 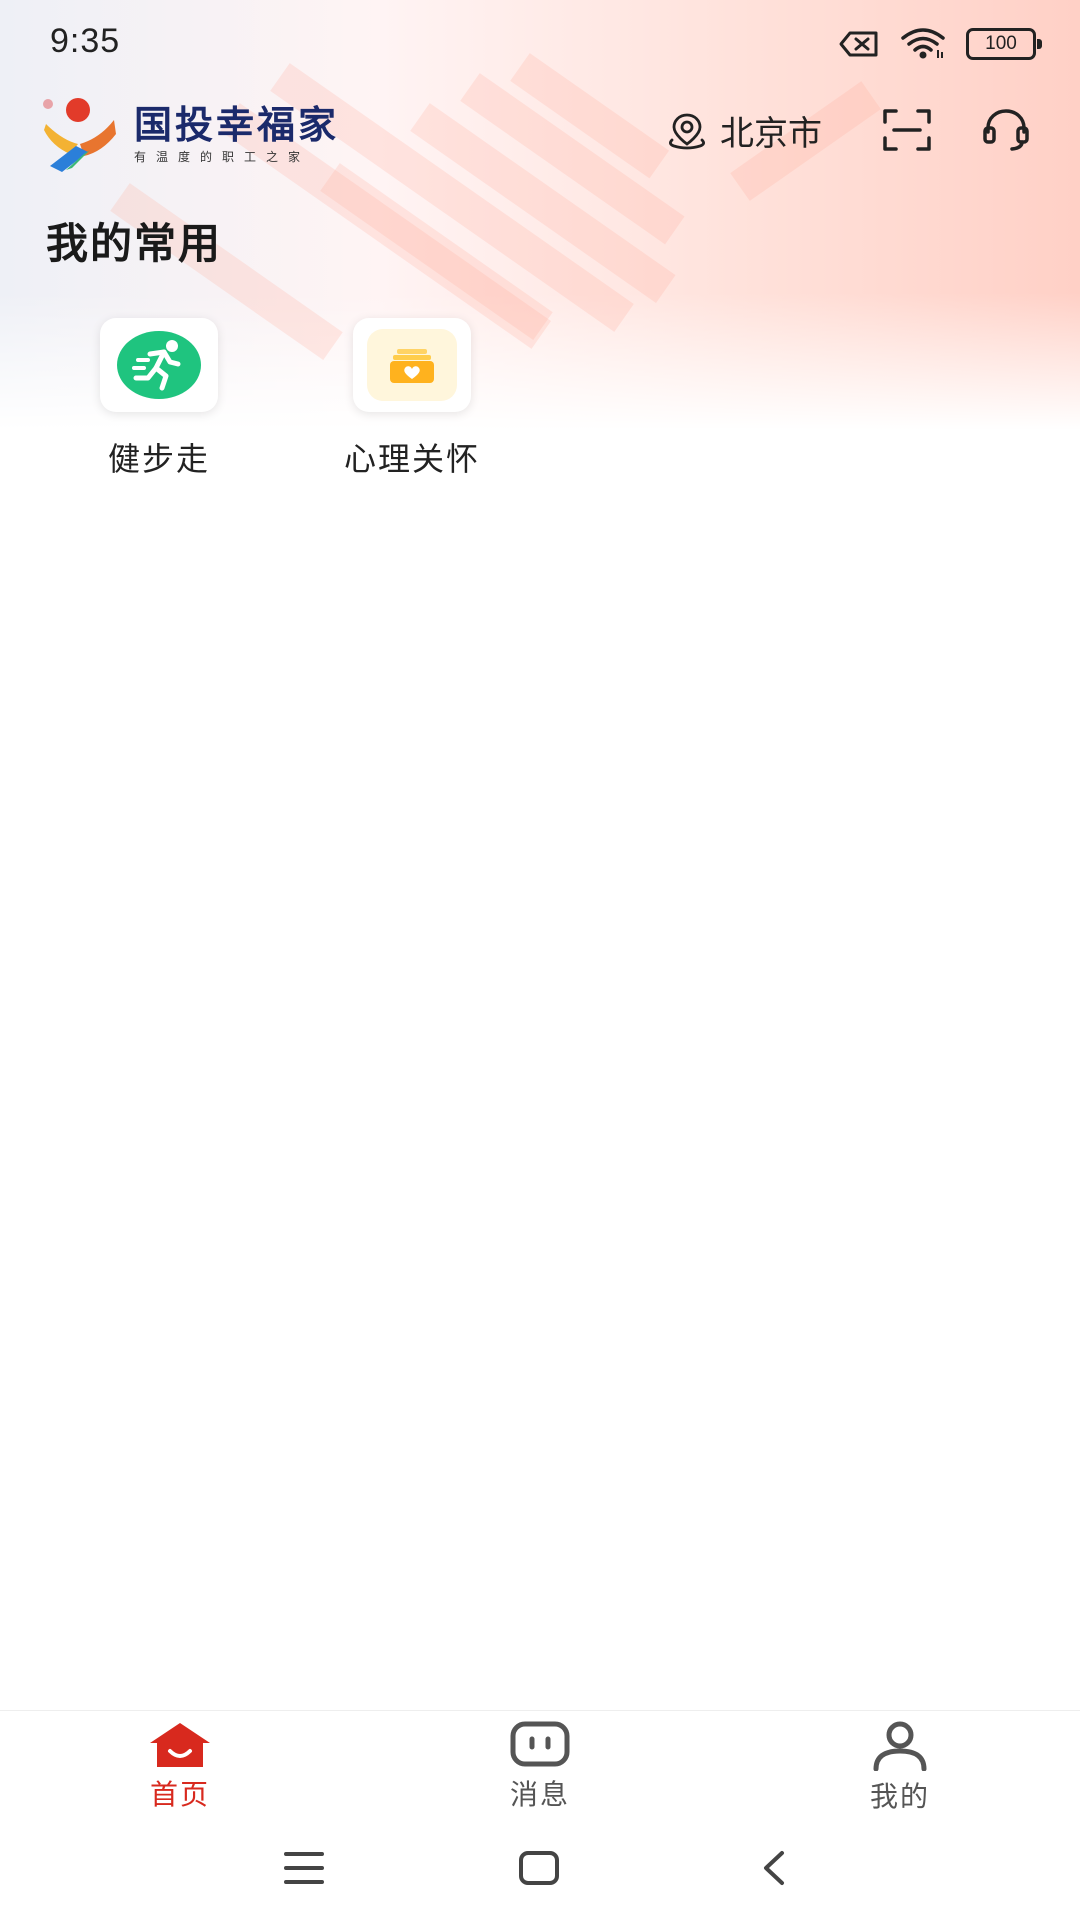 I want to click on tab-label: 我的, so click(x=899, y=1796).